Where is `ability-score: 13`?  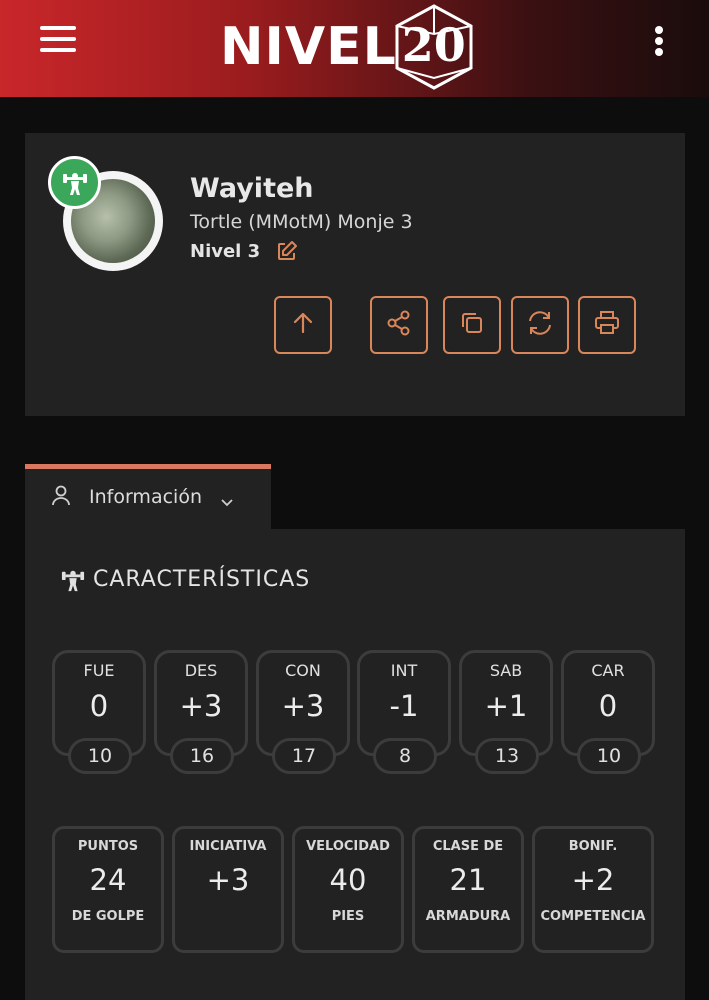 ability-score: 13 is located at coordinates (507, 756).